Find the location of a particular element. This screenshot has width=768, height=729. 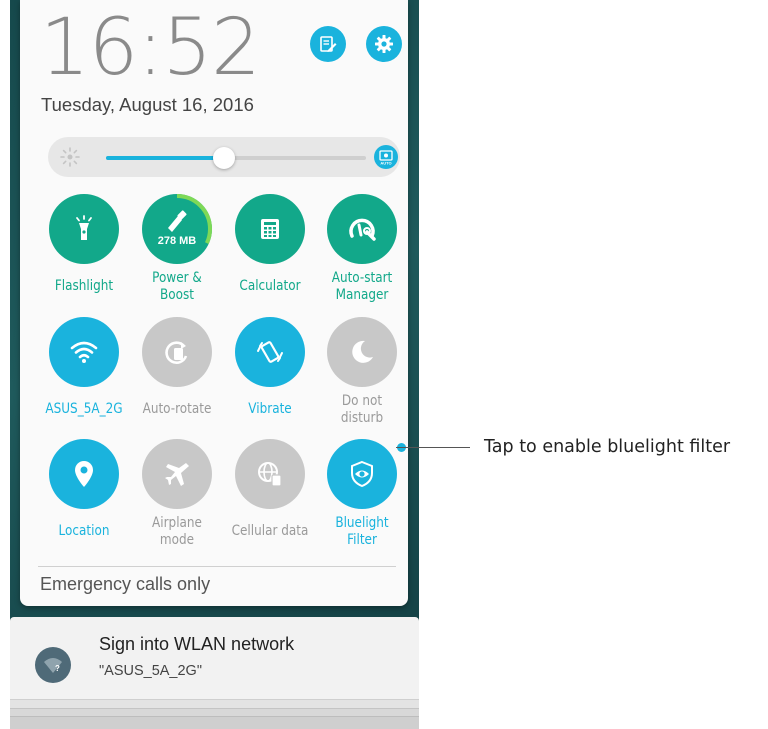

memory-badge: 278 MB is located at coordinates (177, 241).